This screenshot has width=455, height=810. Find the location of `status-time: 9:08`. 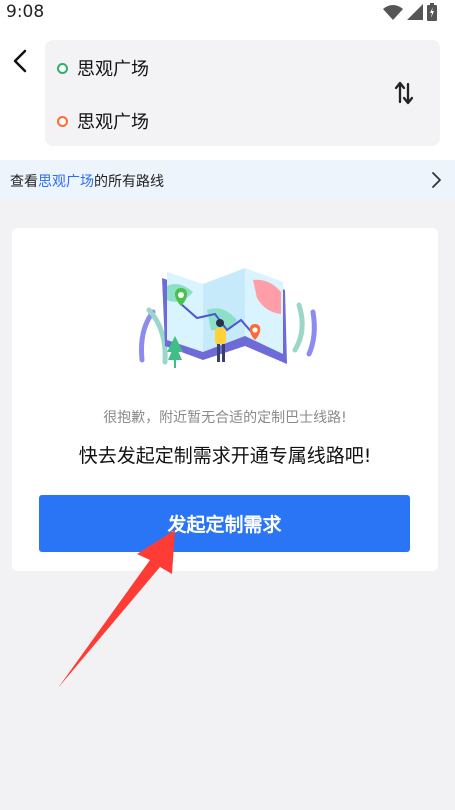

status-time: 9:08 is located at coordinates (25, 12).